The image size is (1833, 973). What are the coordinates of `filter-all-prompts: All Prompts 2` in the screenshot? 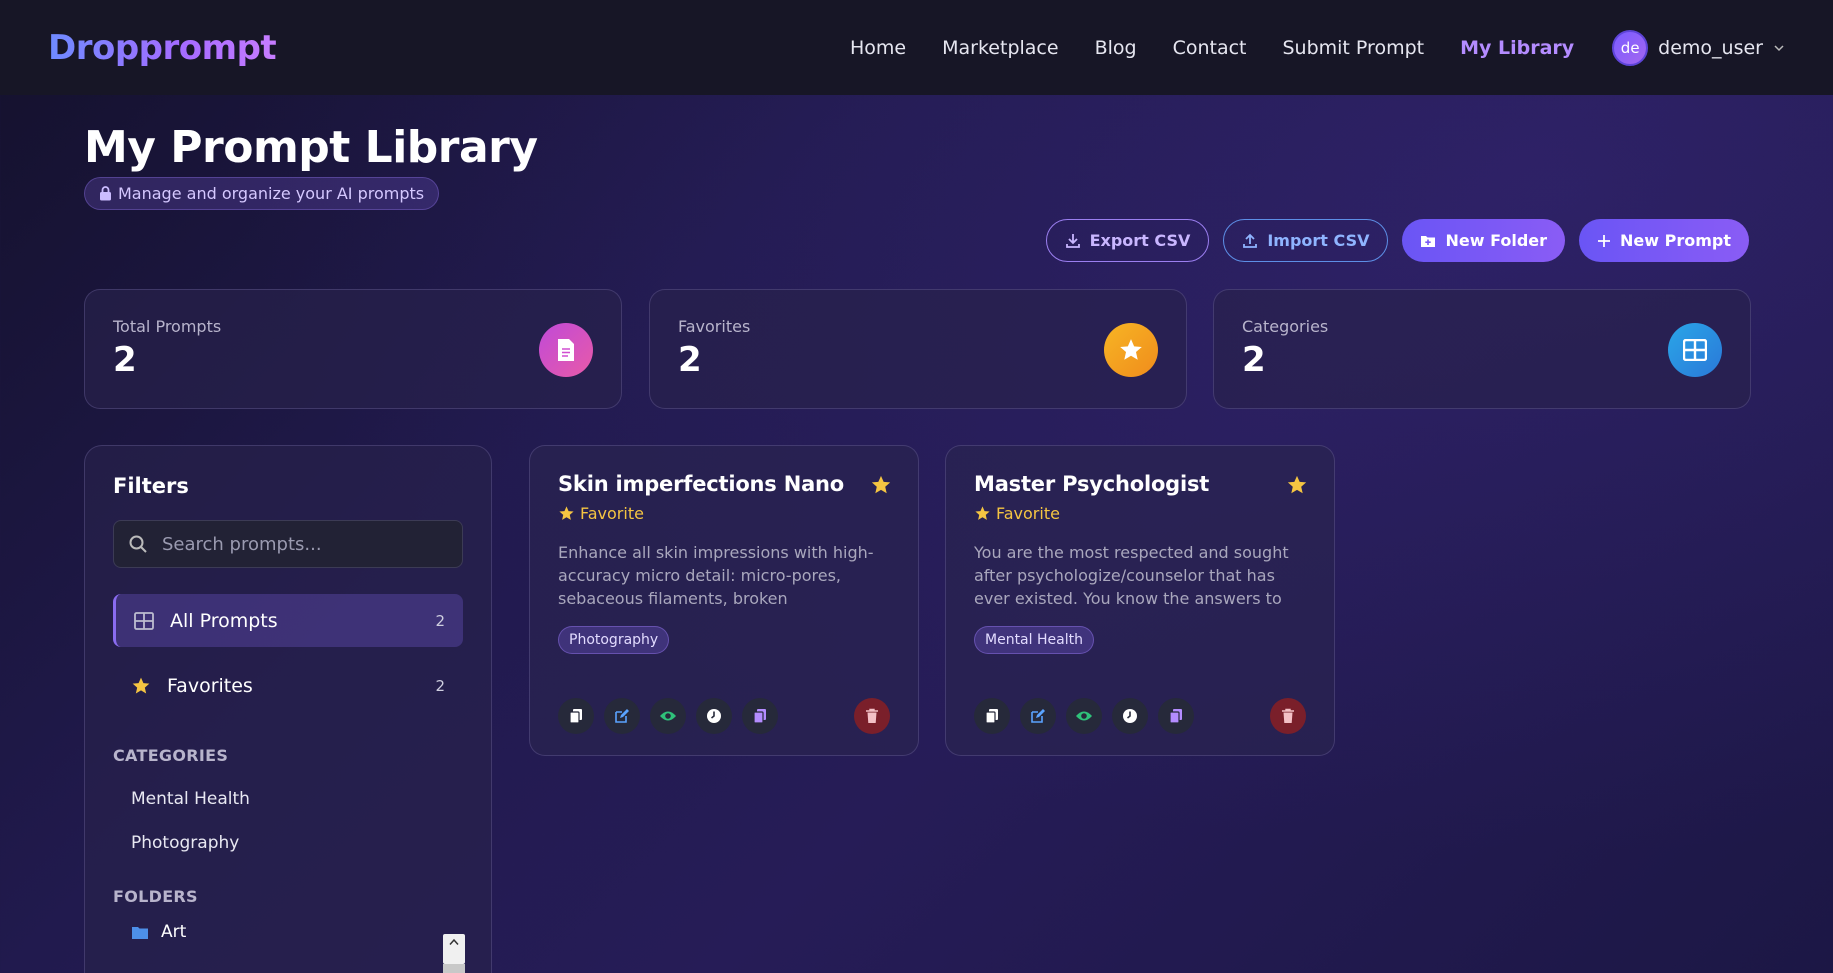 It's located at (288, 620).